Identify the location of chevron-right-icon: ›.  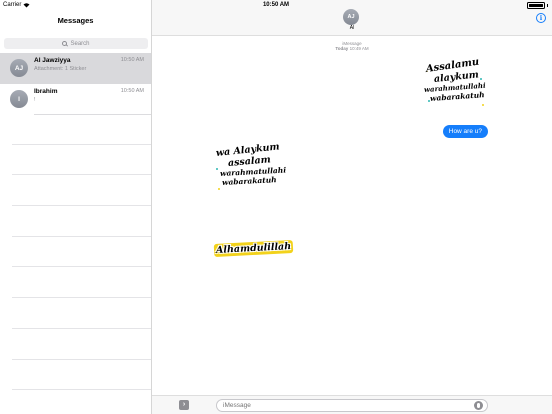
(184, 404).